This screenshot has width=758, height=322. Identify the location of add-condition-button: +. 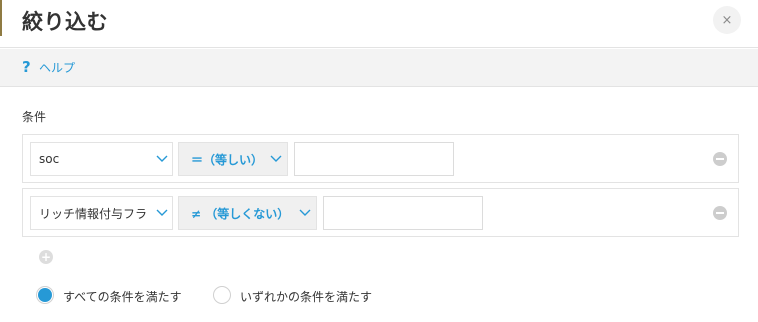
(46, 257).